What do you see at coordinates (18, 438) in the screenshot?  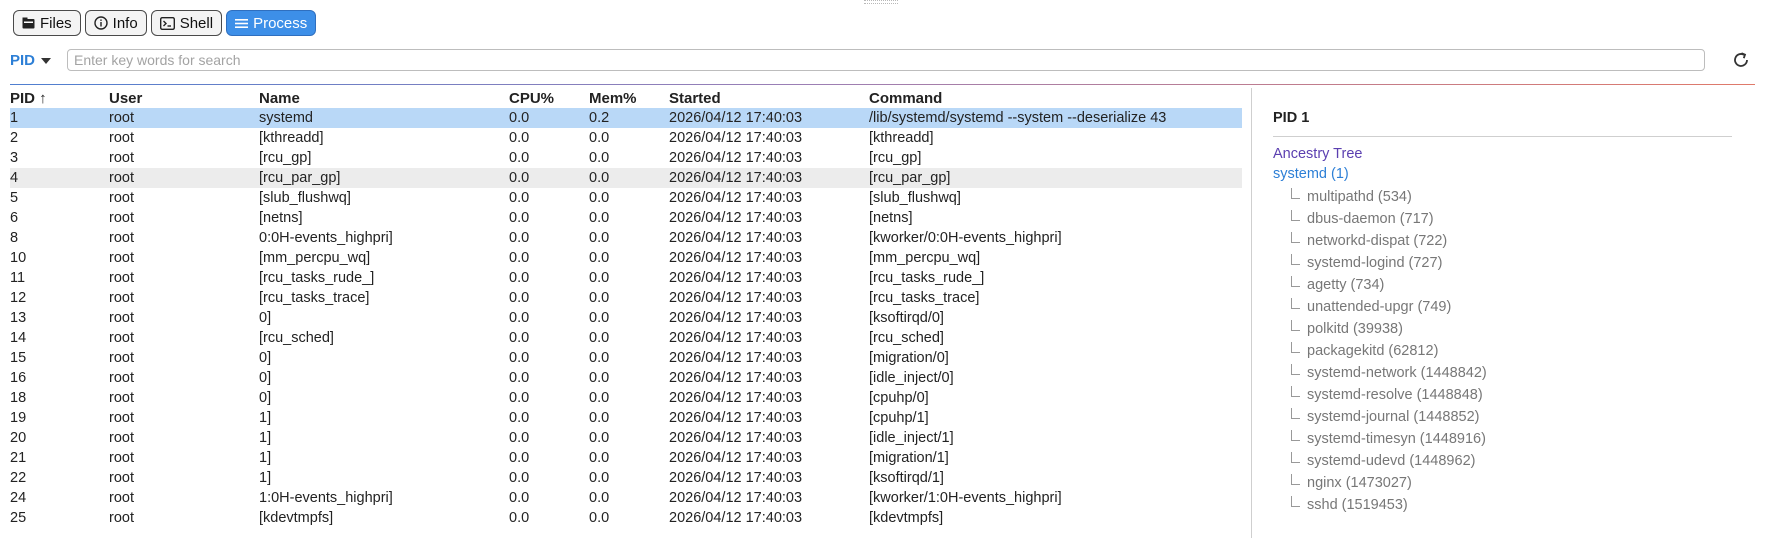 I see `cell-pid: 20` at bounding box center [18, 438].